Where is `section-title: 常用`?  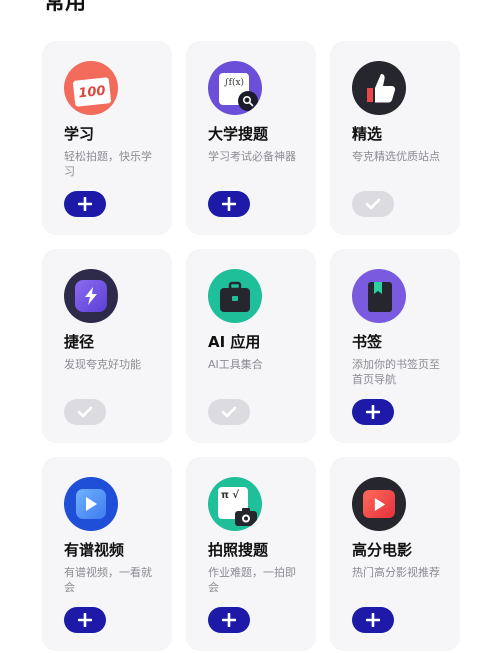
section-title: 常用 is located at coordinates (65, 7).